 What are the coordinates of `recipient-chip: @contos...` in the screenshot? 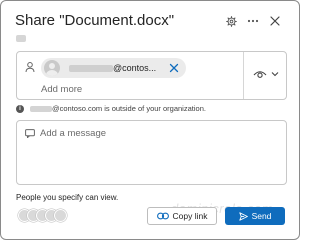 It's located at (113, 68).